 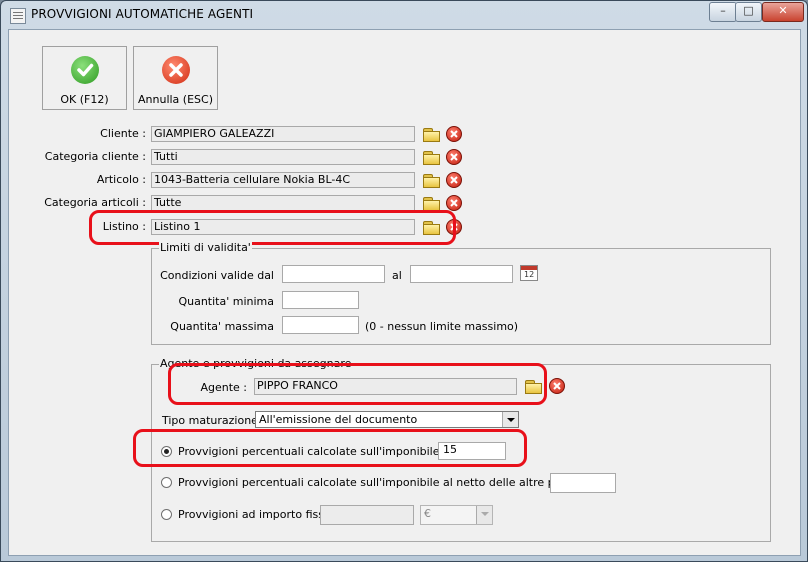 What do you see at coordinates (176, 70) in the screenshot?
I see `cross-icon` at bounding box center [176, 70].